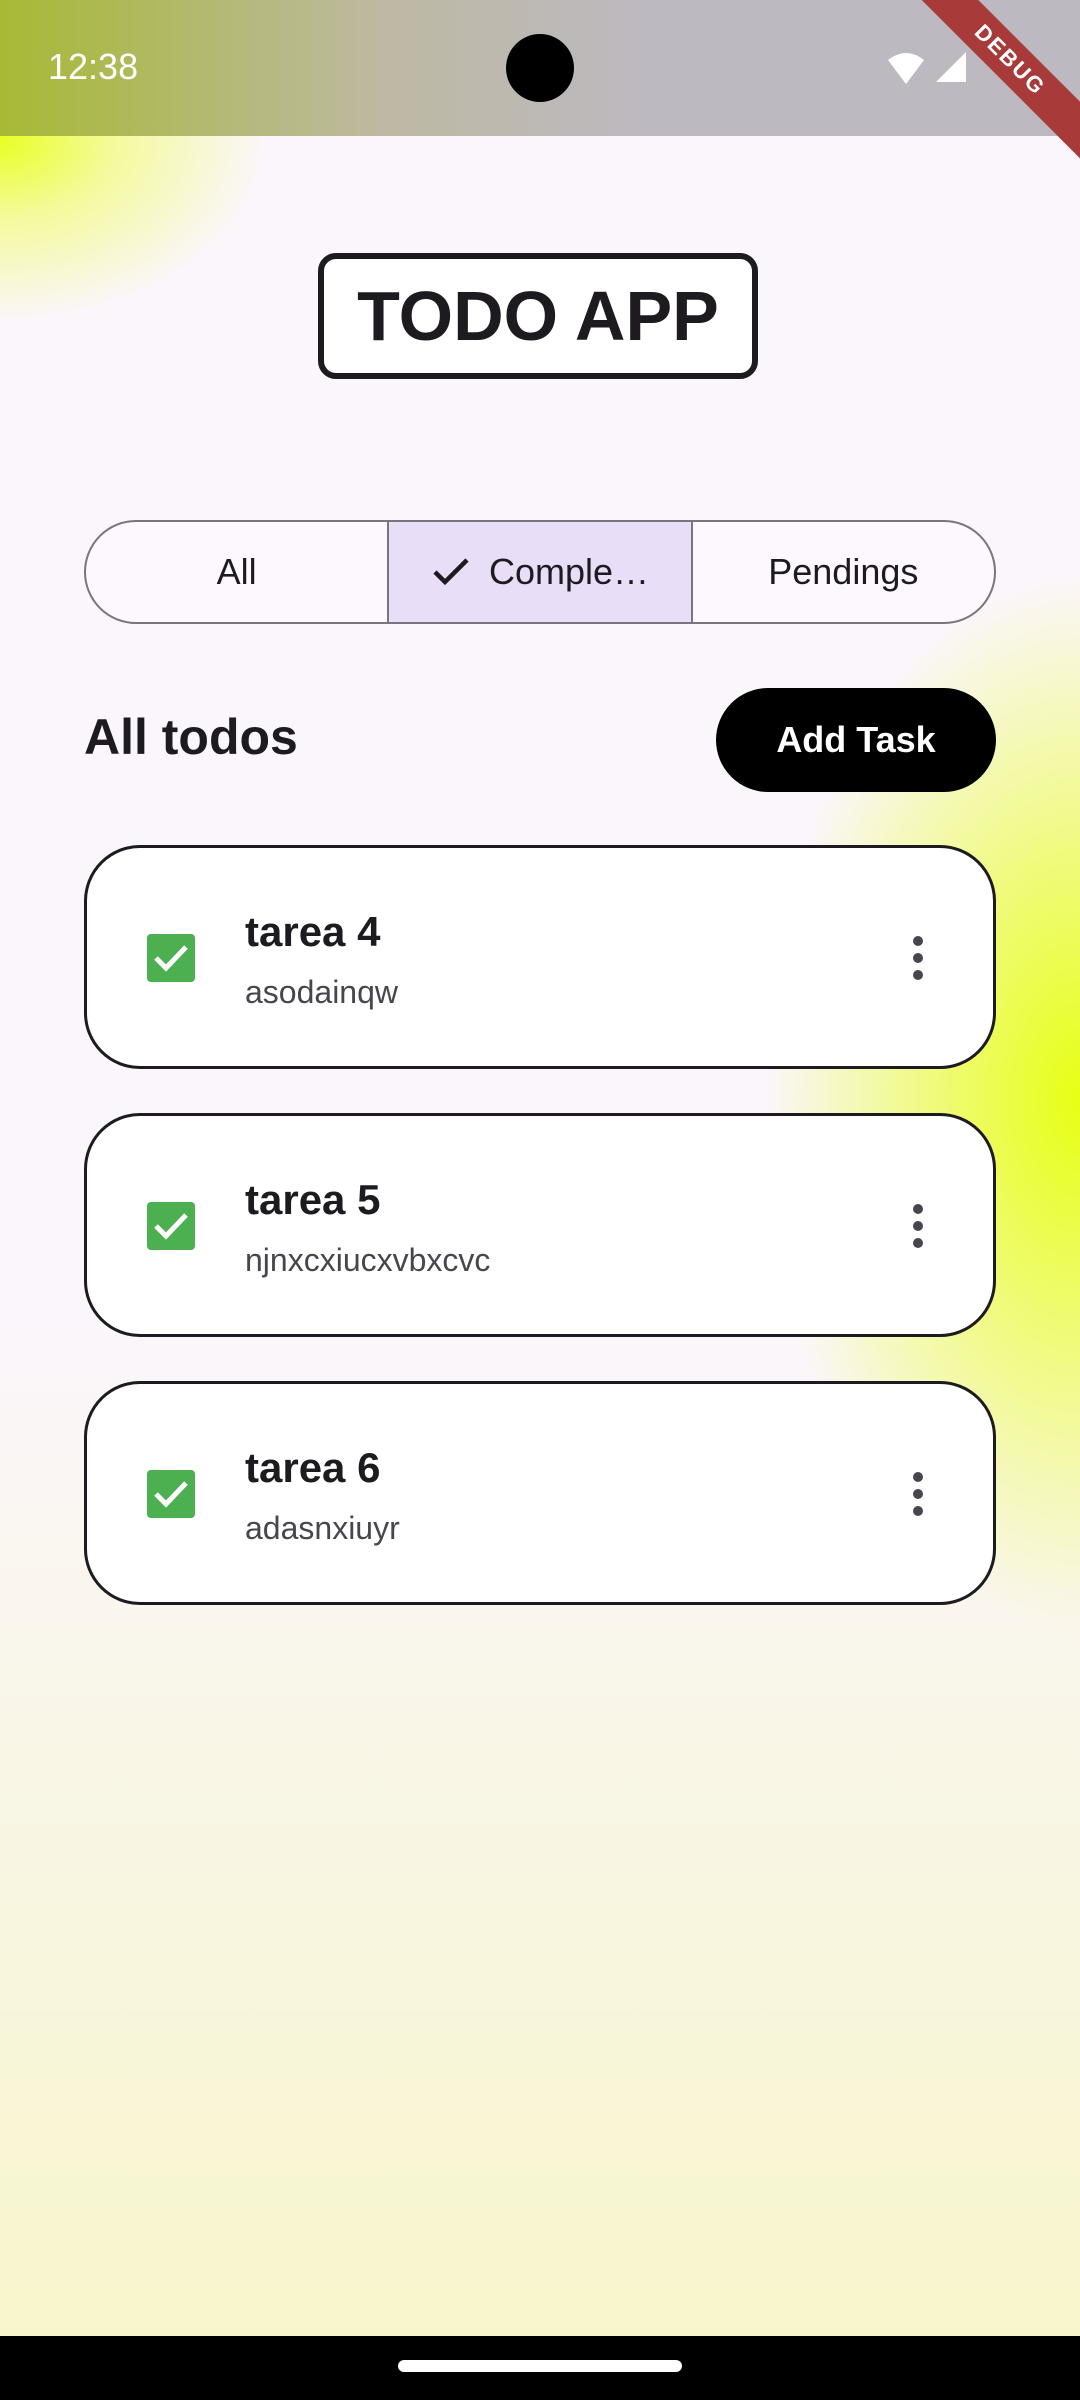  I want to click on home-indicator, so click(540, 2366).